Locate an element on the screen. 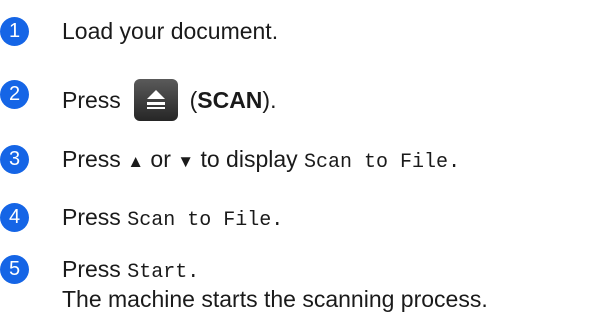  paren-close: ). is located at coordinates (269, 100).